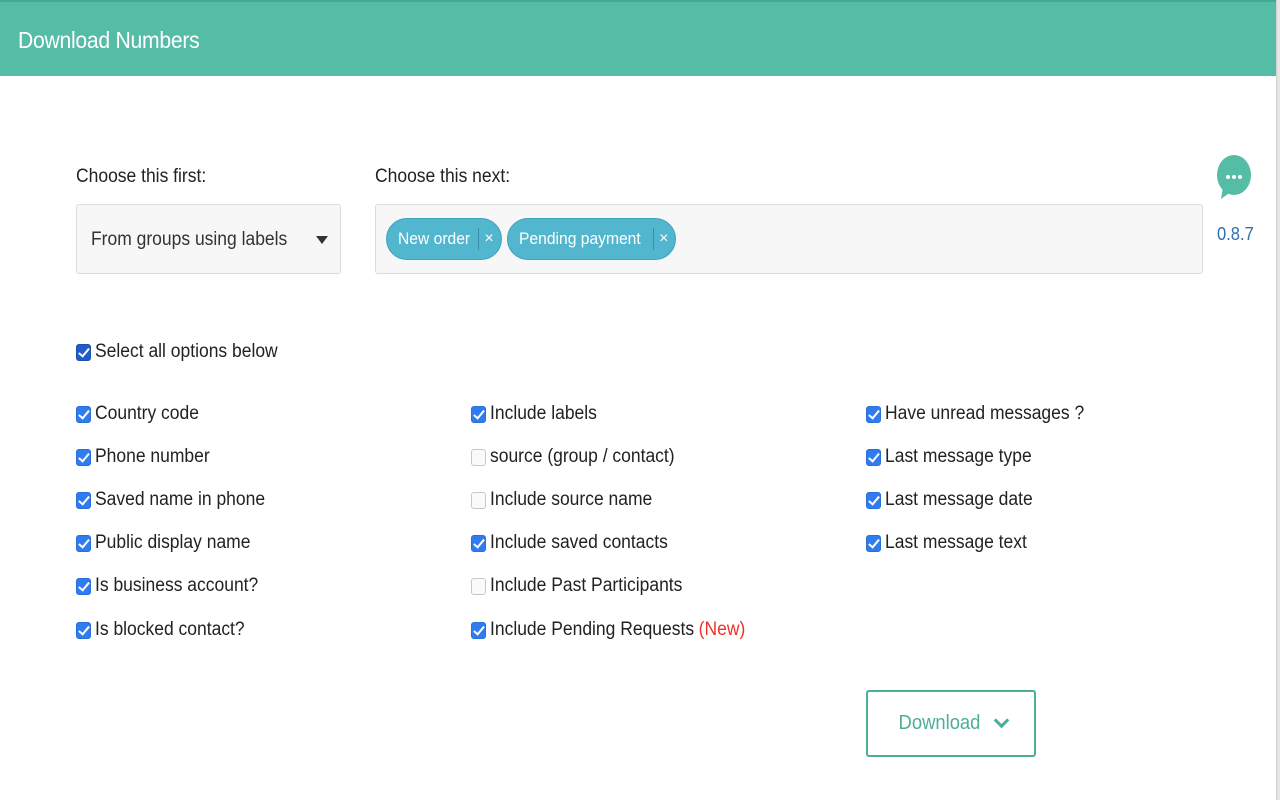 Image resolution: width=1280 pixels, height=800 pixels. I want to click on download-button-label: Download, so click(939, 723).